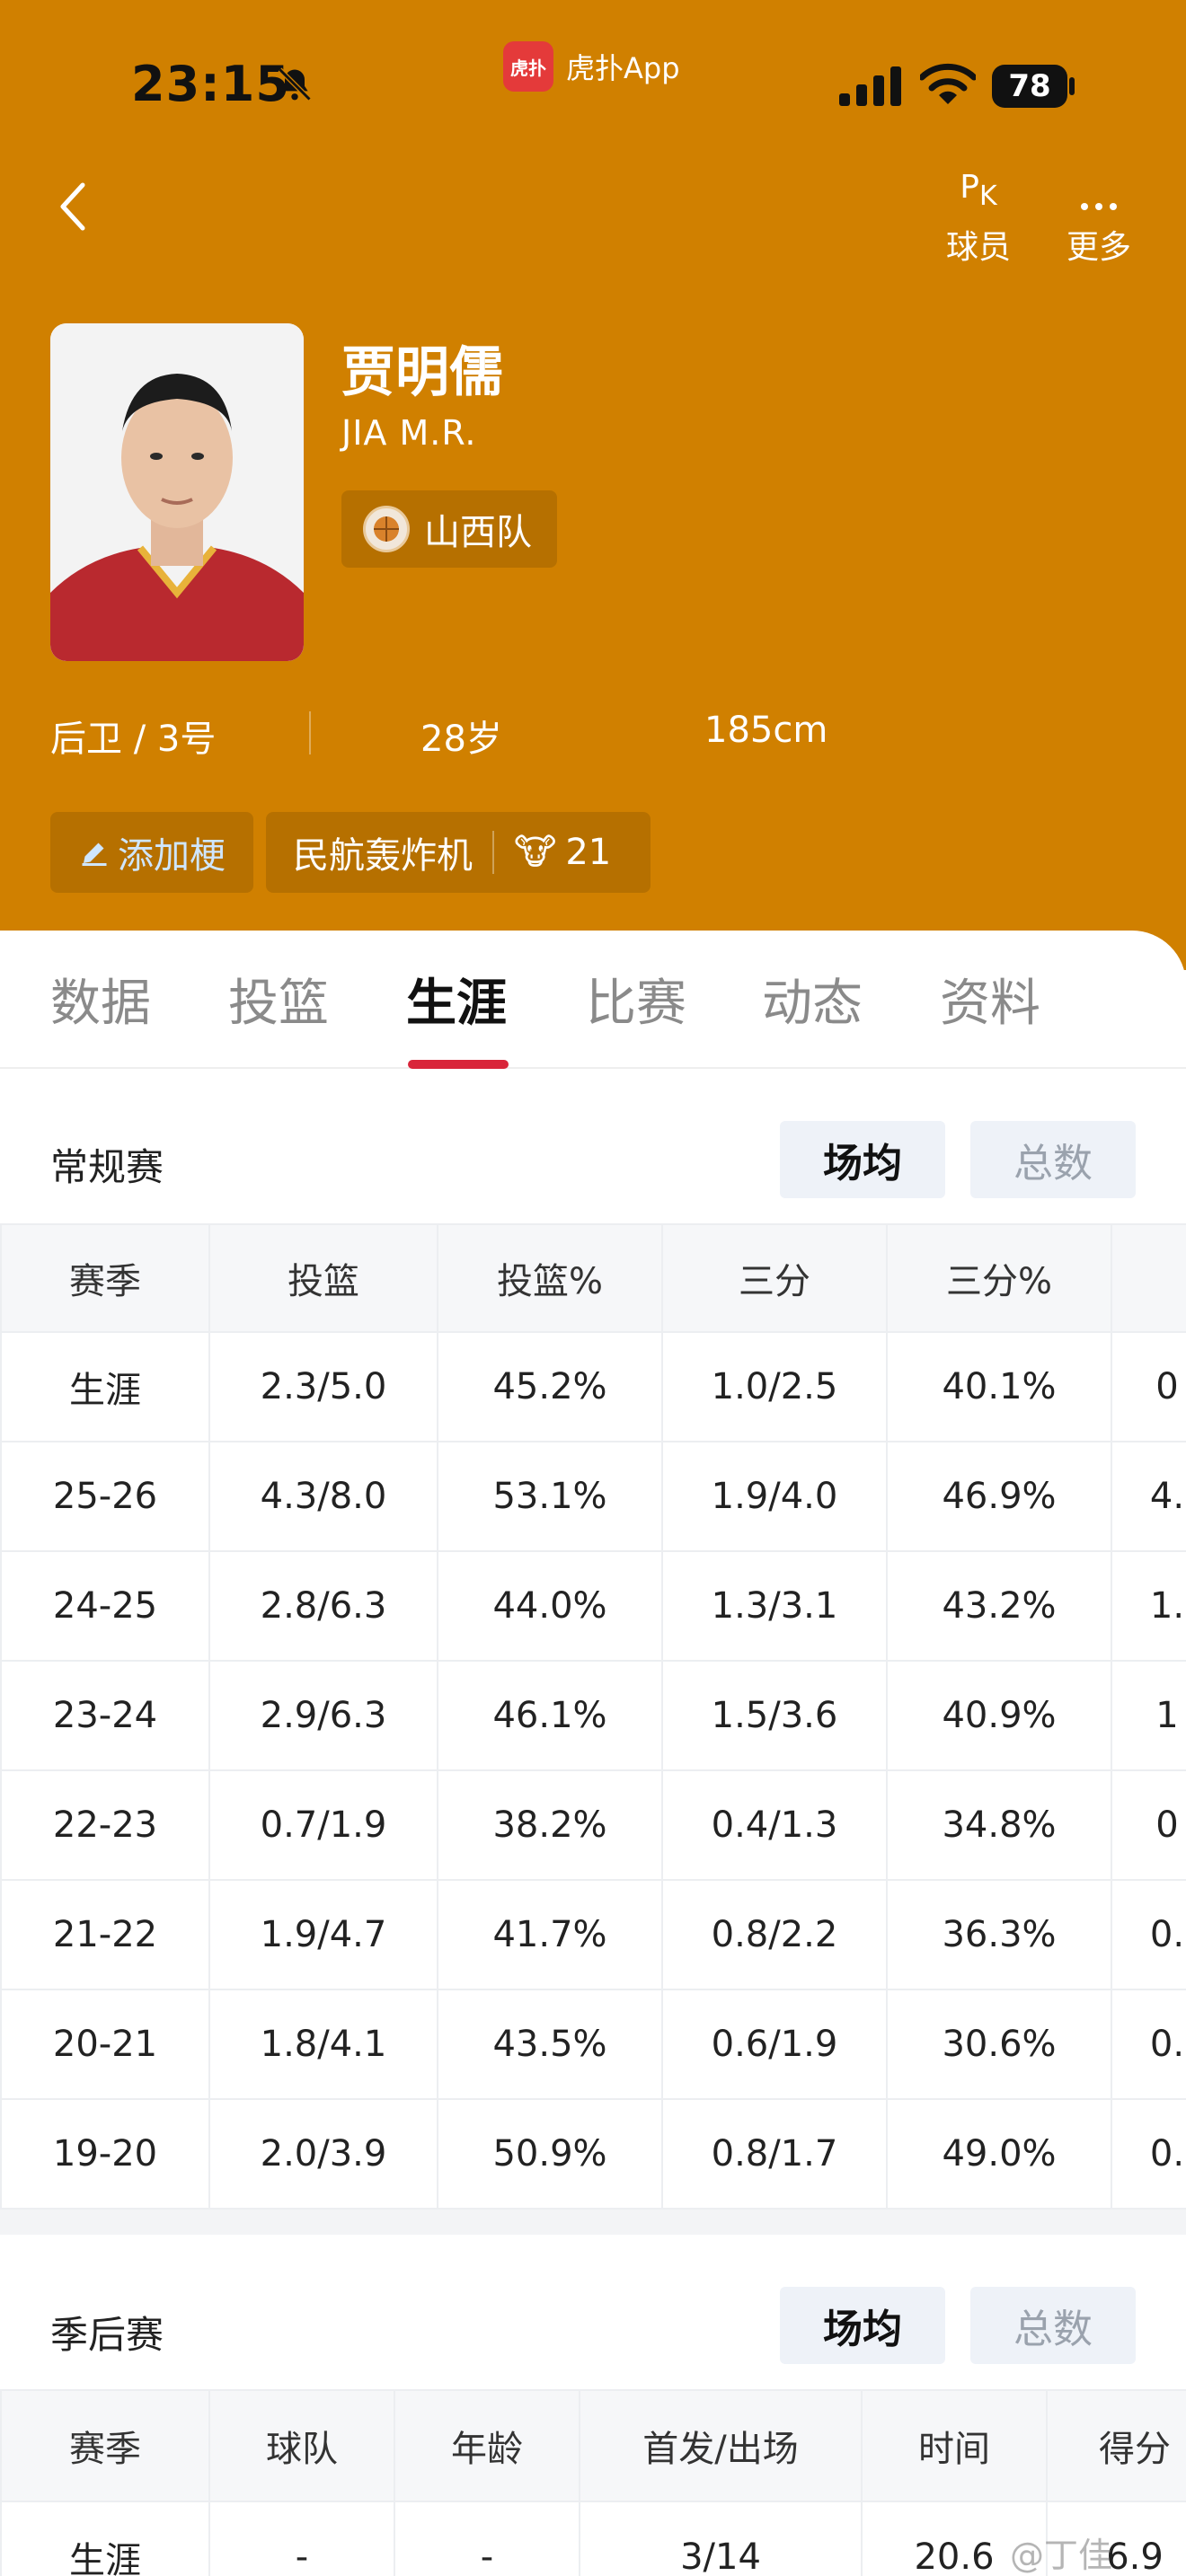  I want to click on column-header: 投篮, so click(323, 1278).